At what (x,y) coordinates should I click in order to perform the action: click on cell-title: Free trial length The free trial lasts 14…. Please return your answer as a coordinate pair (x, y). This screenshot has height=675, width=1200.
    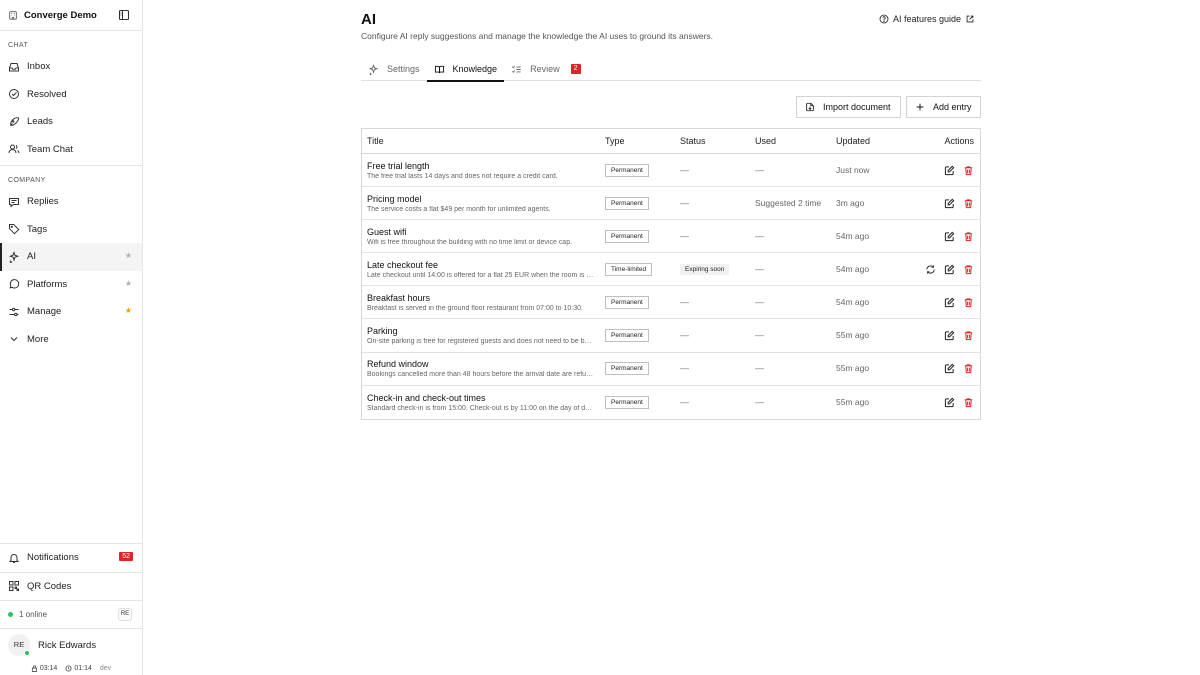
    Looking at the image, I should click on (481, 170).